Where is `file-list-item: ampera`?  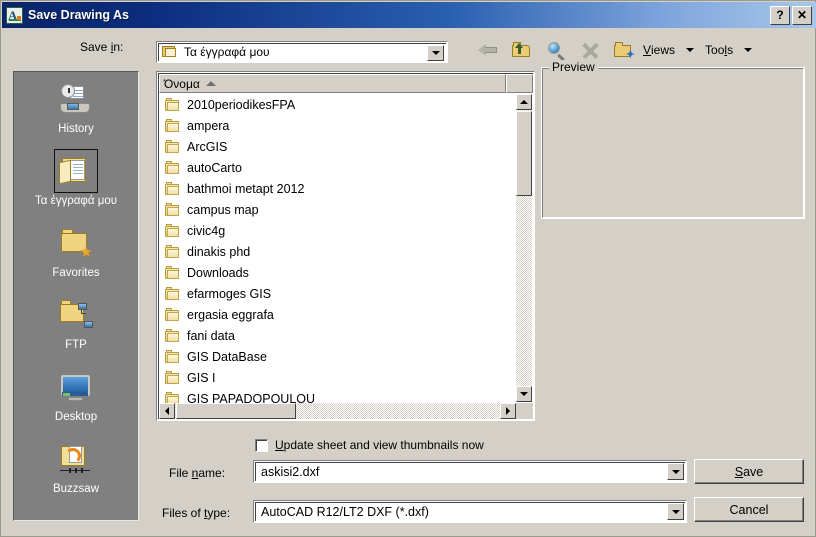 file-list-item: ampera is located at coordinates (346, 125).